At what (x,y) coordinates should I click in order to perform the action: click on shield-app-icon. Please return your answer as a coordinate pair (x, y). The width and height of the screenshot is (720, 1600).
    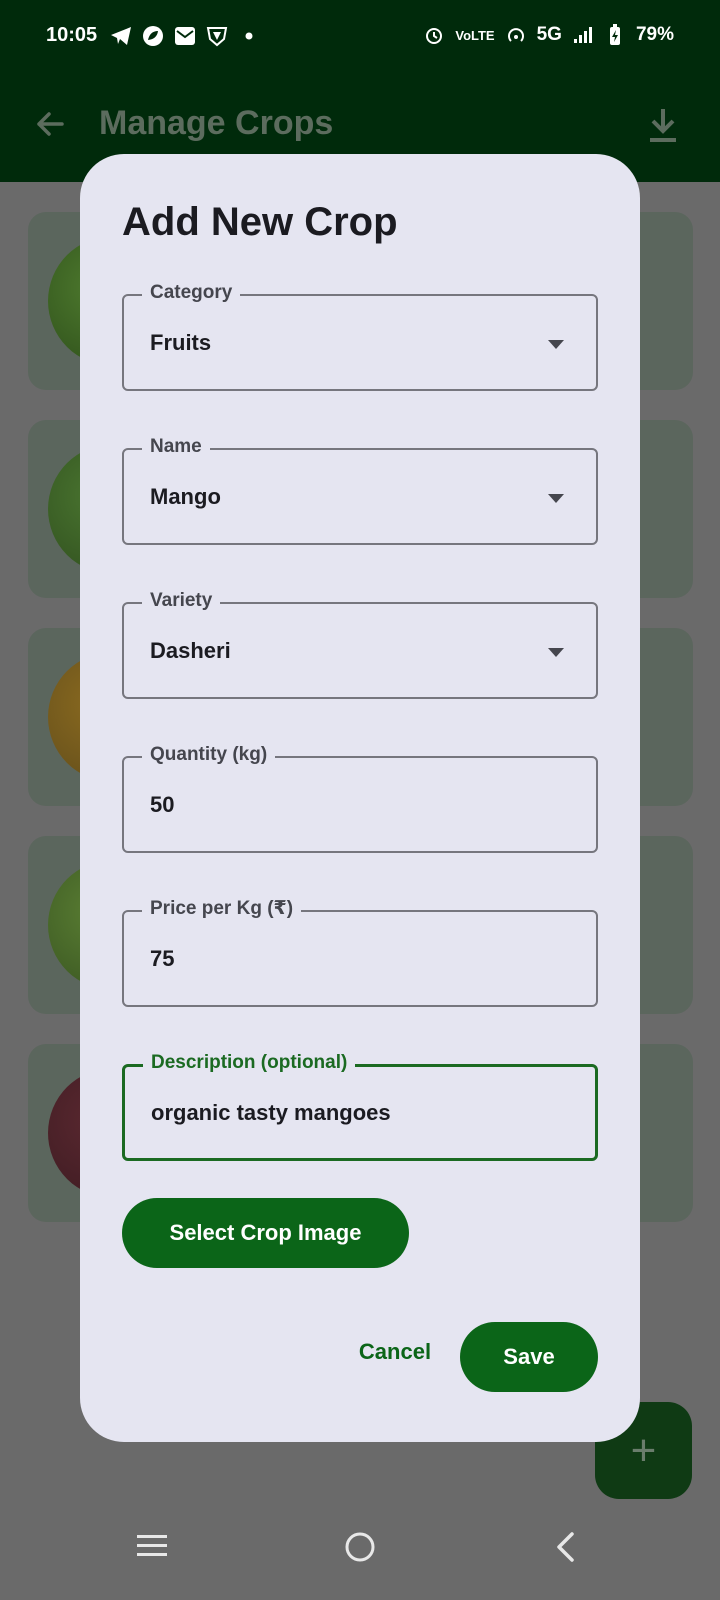
    Looking at the image, I should click on (217, 36).